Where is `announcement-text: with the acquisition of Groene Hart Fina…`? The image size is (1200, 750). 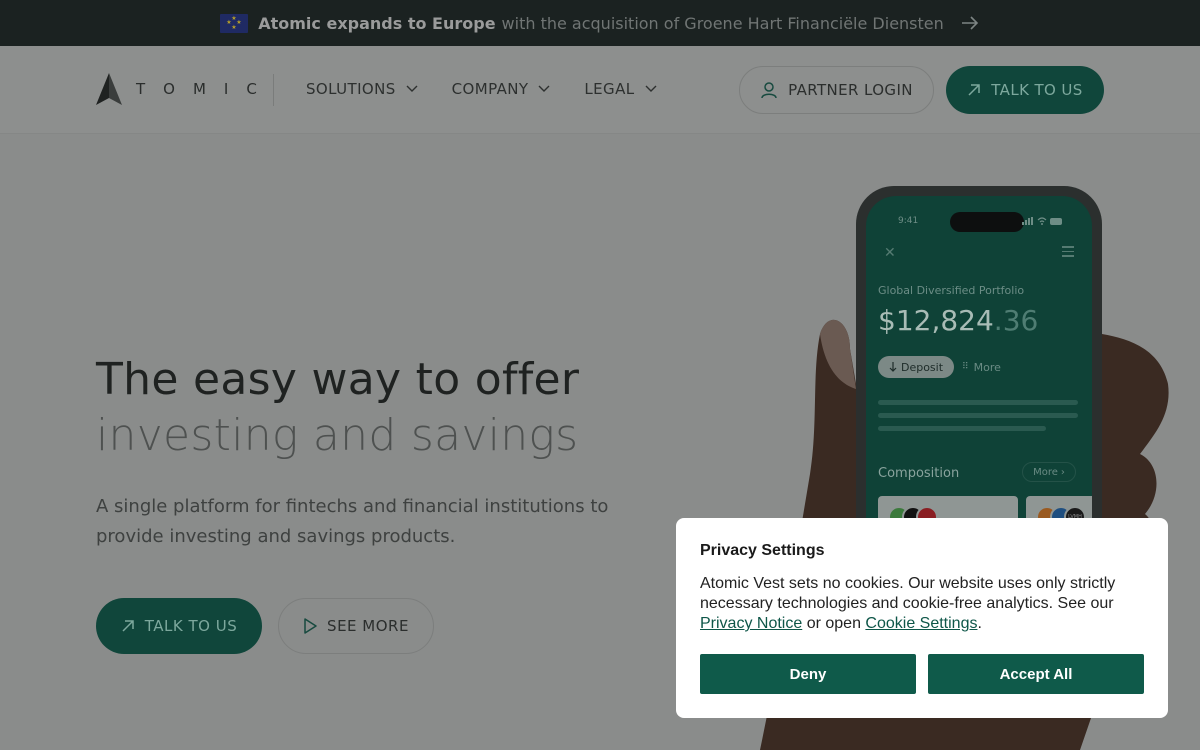
announcement-text: with the acquisition of Groene Hart Fina… is located at coordinates (722, 23).